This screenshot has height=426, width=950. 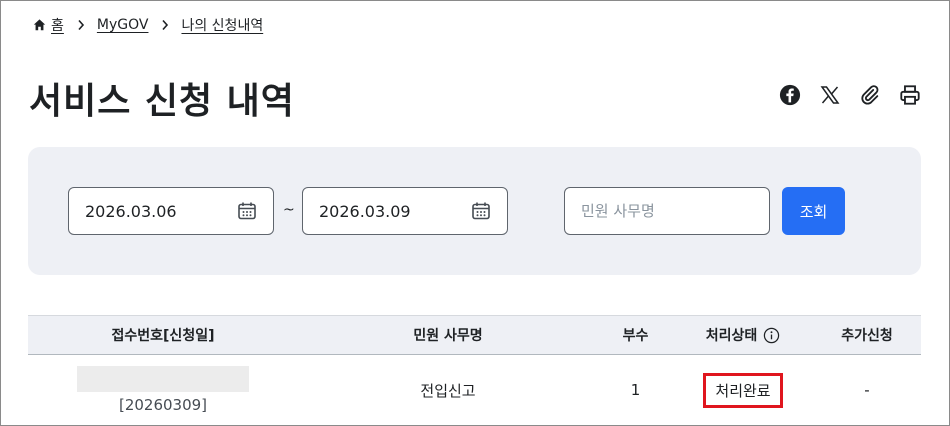 I want to click on start-date-value: 2026.03.06, so click(x=131, y=211).